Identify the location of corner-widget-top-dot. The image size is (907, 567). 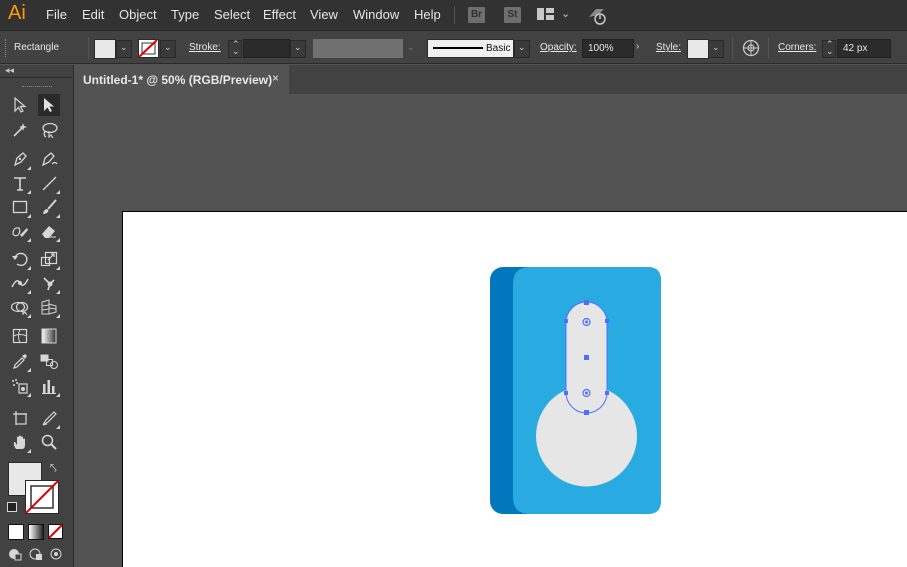
(586, 322).